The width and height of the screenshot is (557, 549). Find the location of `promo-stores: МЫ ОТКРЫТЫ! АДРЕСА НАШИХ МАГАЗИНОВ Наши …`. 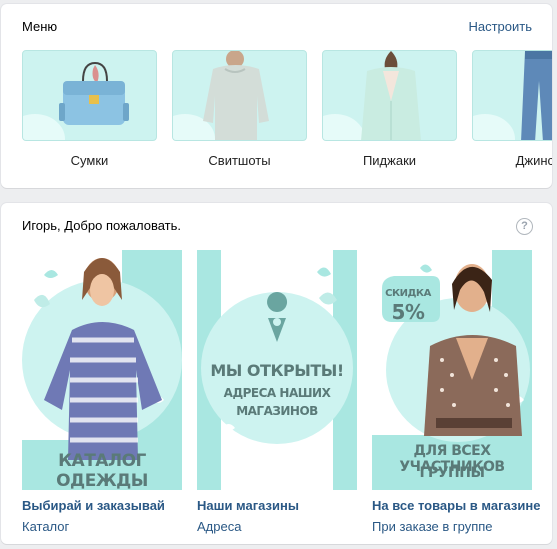

promo-stores: МЫ ОТКРЫТЫ! АДРЕСА НАШИХ МАГАЗИНОВ Наши … is located at coordinates (277, 392).